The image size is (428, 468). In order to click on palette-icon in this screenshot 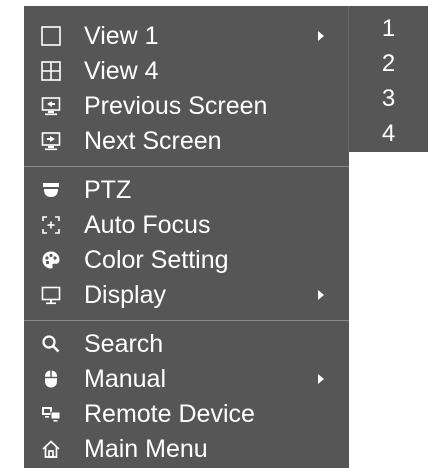, I will do `click(51, 260)`.